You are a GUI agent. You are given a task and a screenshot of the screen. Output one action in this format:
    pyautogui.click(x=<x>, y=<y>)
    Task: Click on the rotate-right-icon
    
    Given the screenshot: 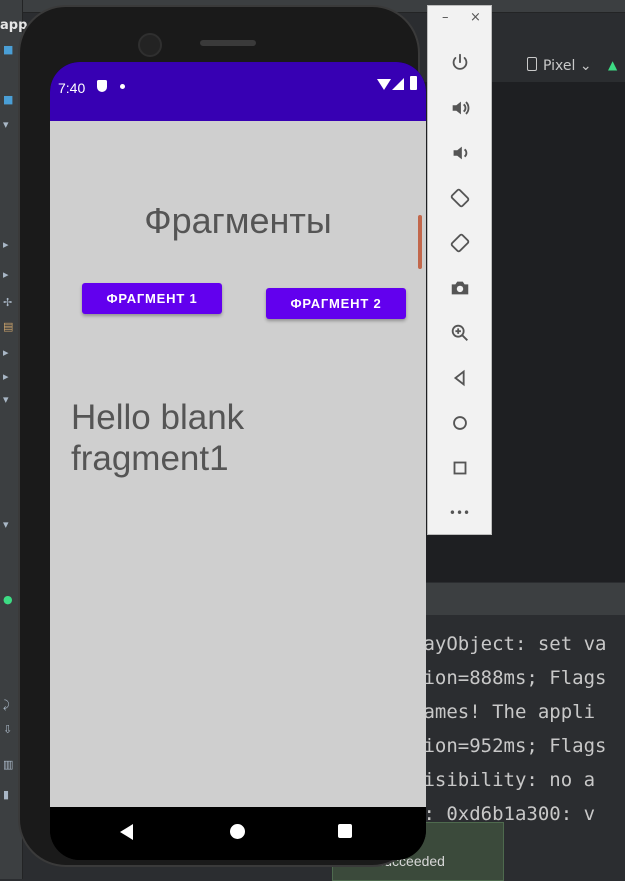 What is the action you would take?
    pyautogui.click(x=459, y=243)
    